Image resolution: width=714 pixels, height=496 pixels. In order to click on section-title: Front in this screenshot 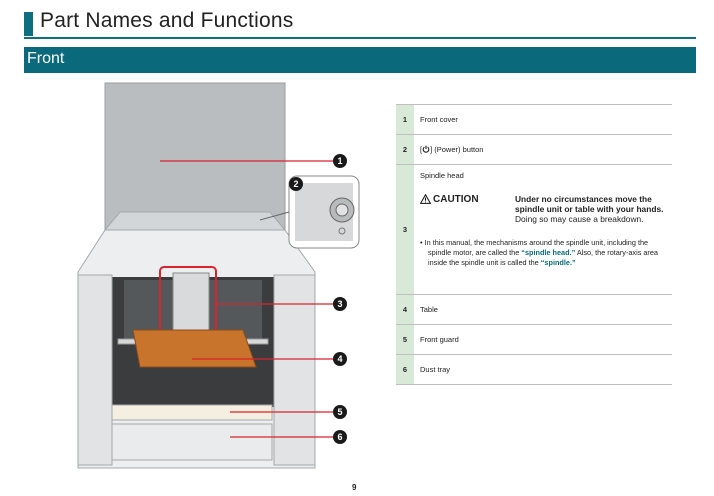, I will do `click(46, 58)`.